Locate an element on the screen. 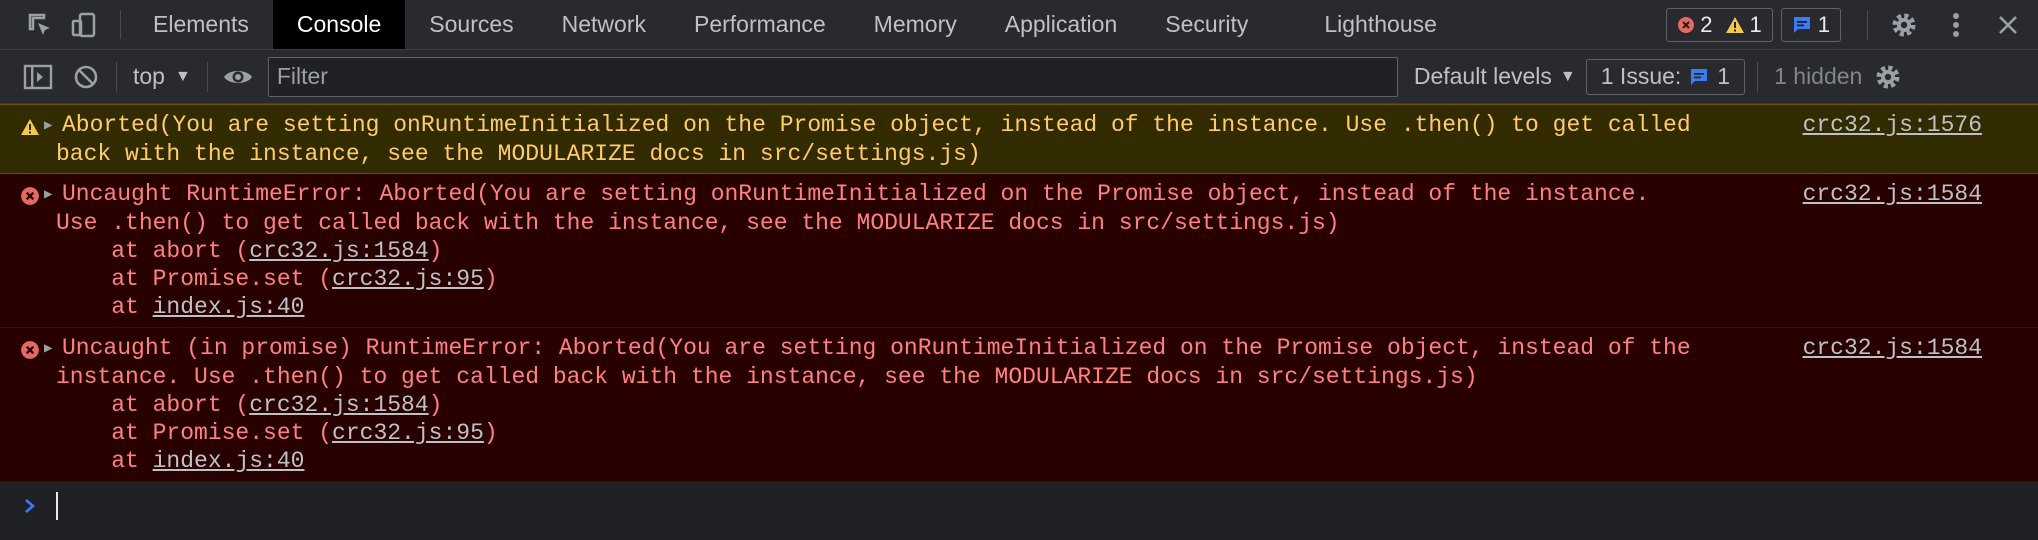 The height and width of the screenshot is (540, 2038). tab-sources: Sources is located at coordinates (471, 24).